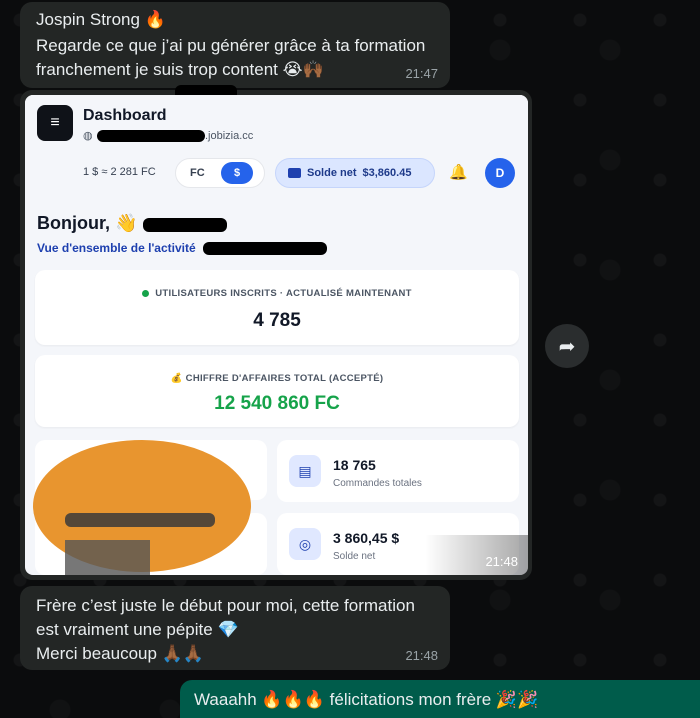  I want to click on outgoing-message: Waaahh 🔥🔥🔥 félicitations mon frère 🎉🎉, so click(440, 699).